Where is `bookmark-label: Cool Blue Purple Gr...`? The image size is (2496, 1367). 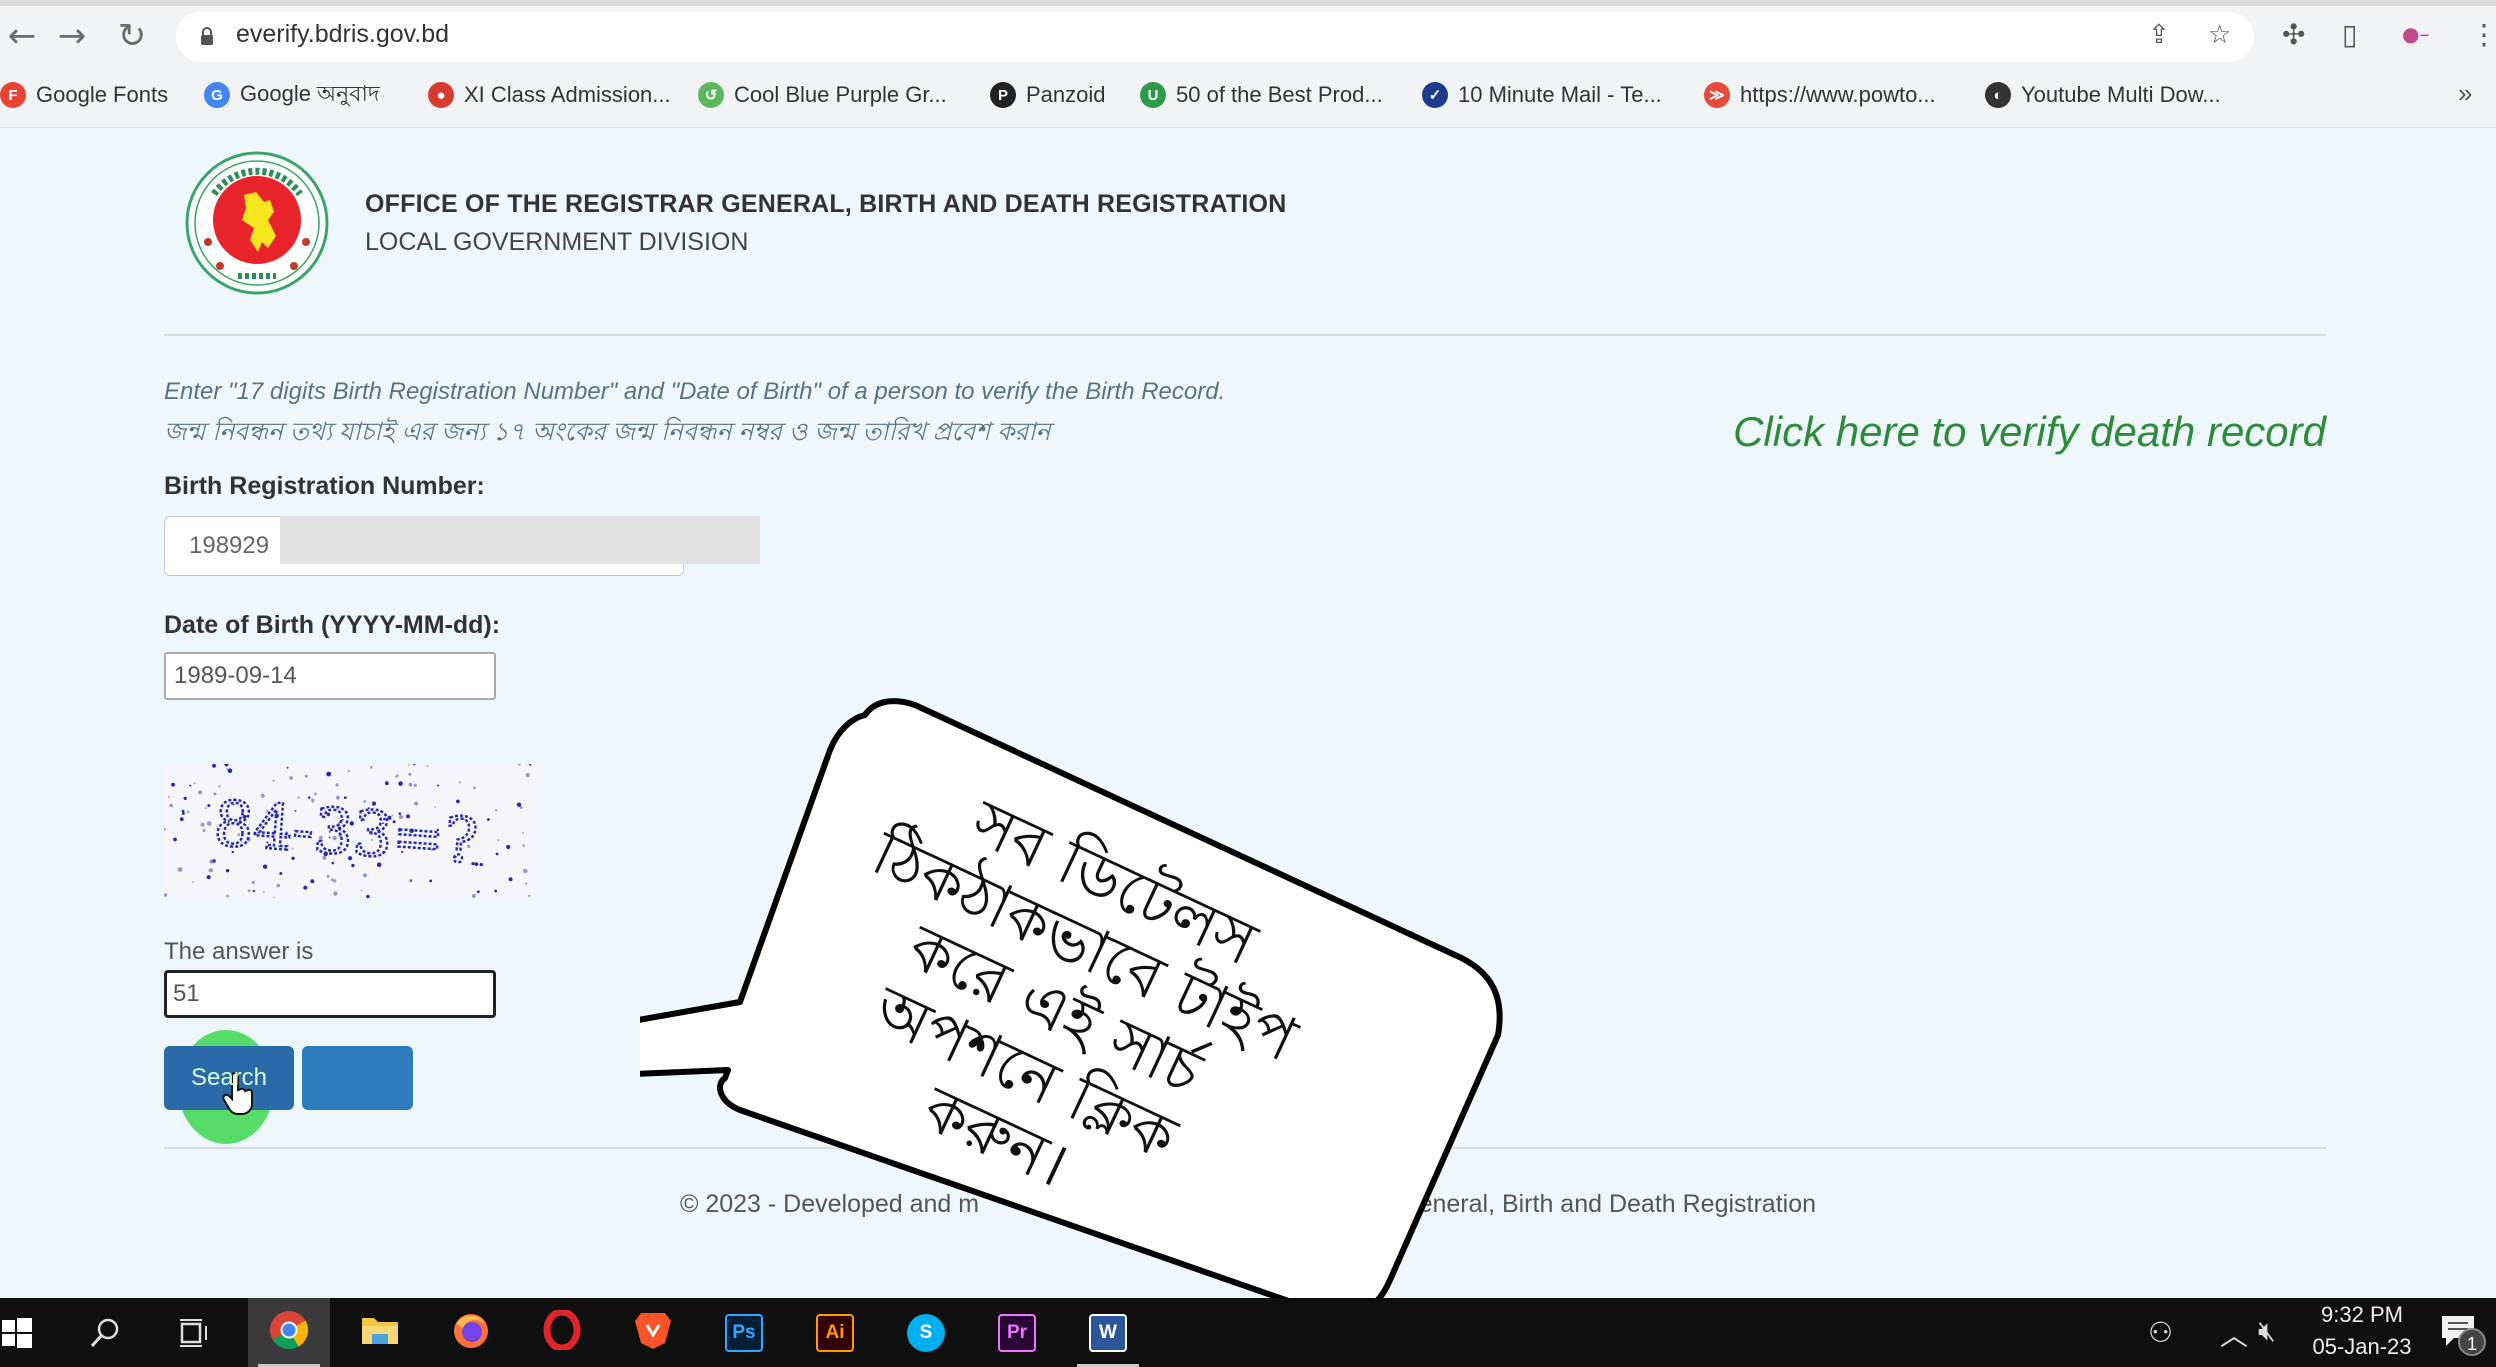 bookmark-label: Cool Blue Purple Gr... is located at coordinates (840, 94).